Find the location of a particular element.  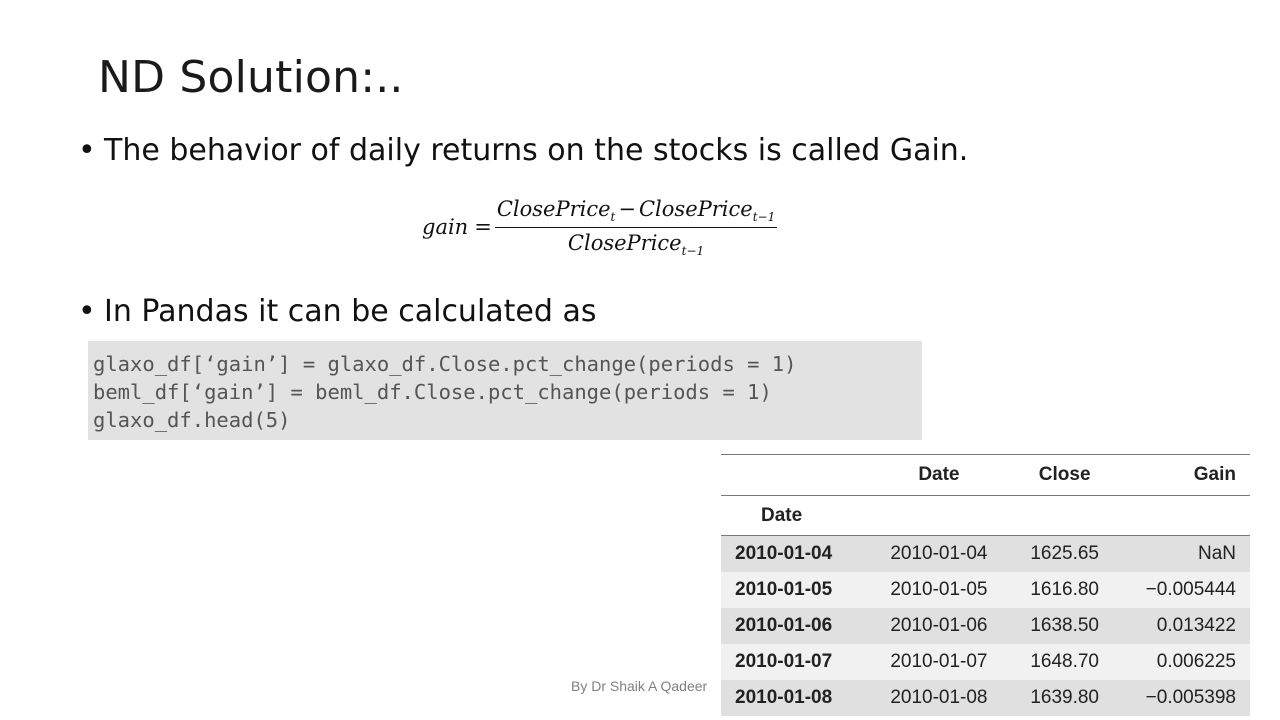

formula-numerator: ClosePricet − ClosePricet−1 is located at coordinates (636, 212).